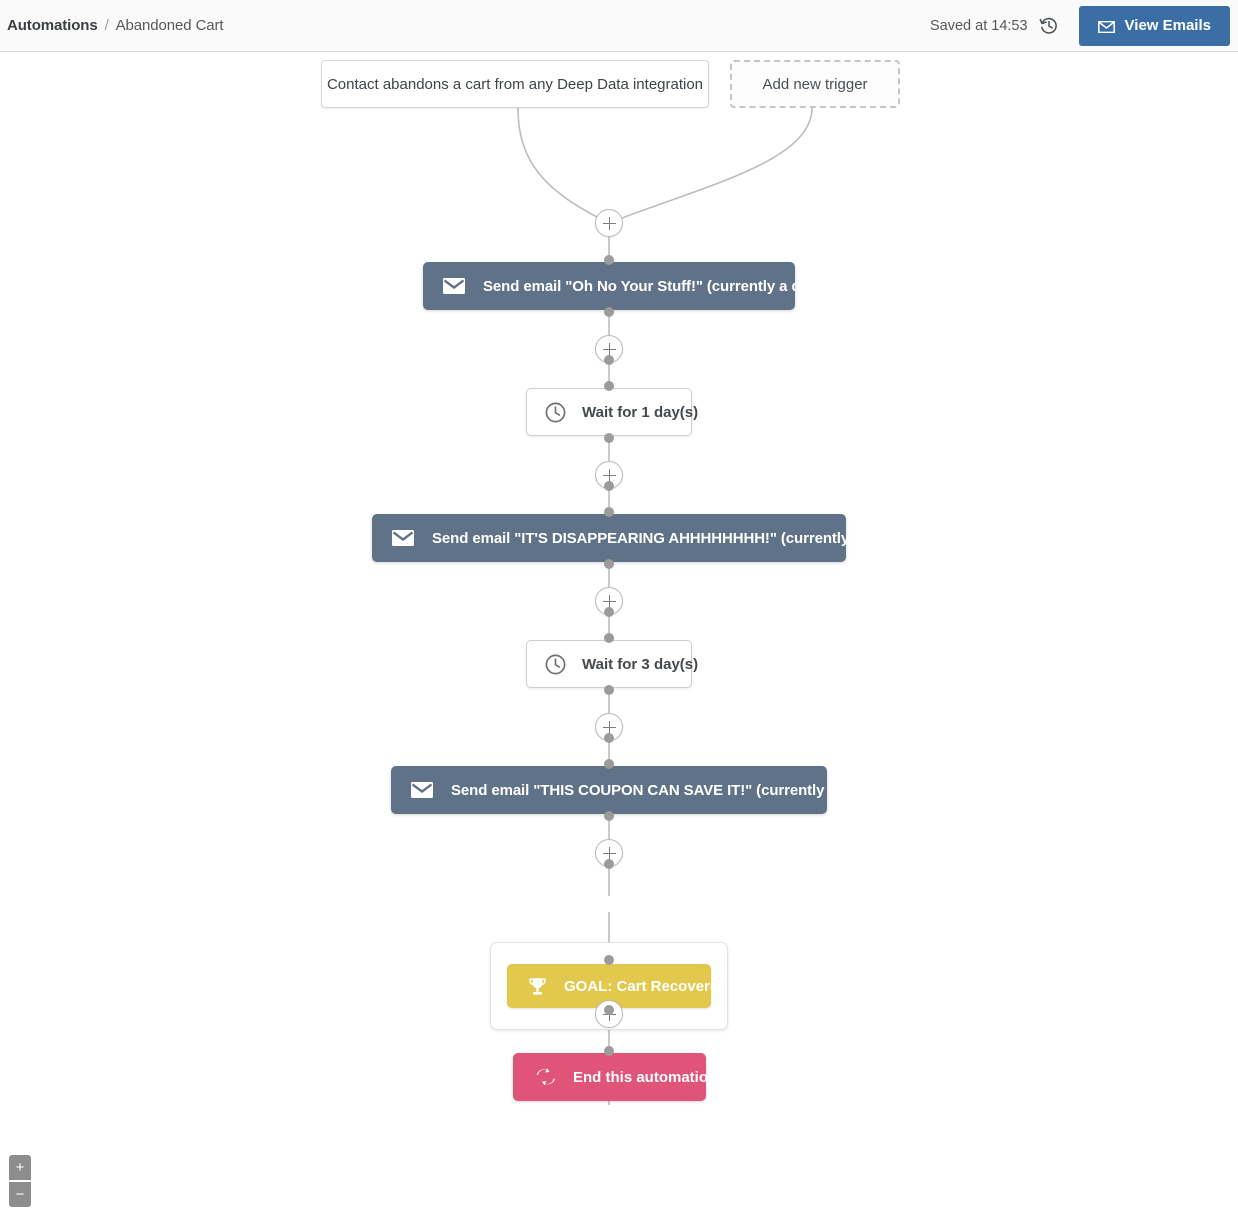 The width and height of the screenshot is (1238, 1217). Describe the element at coordinates (20, 1167) in the screenshot. I see `zoom-in-button: +` at that location.